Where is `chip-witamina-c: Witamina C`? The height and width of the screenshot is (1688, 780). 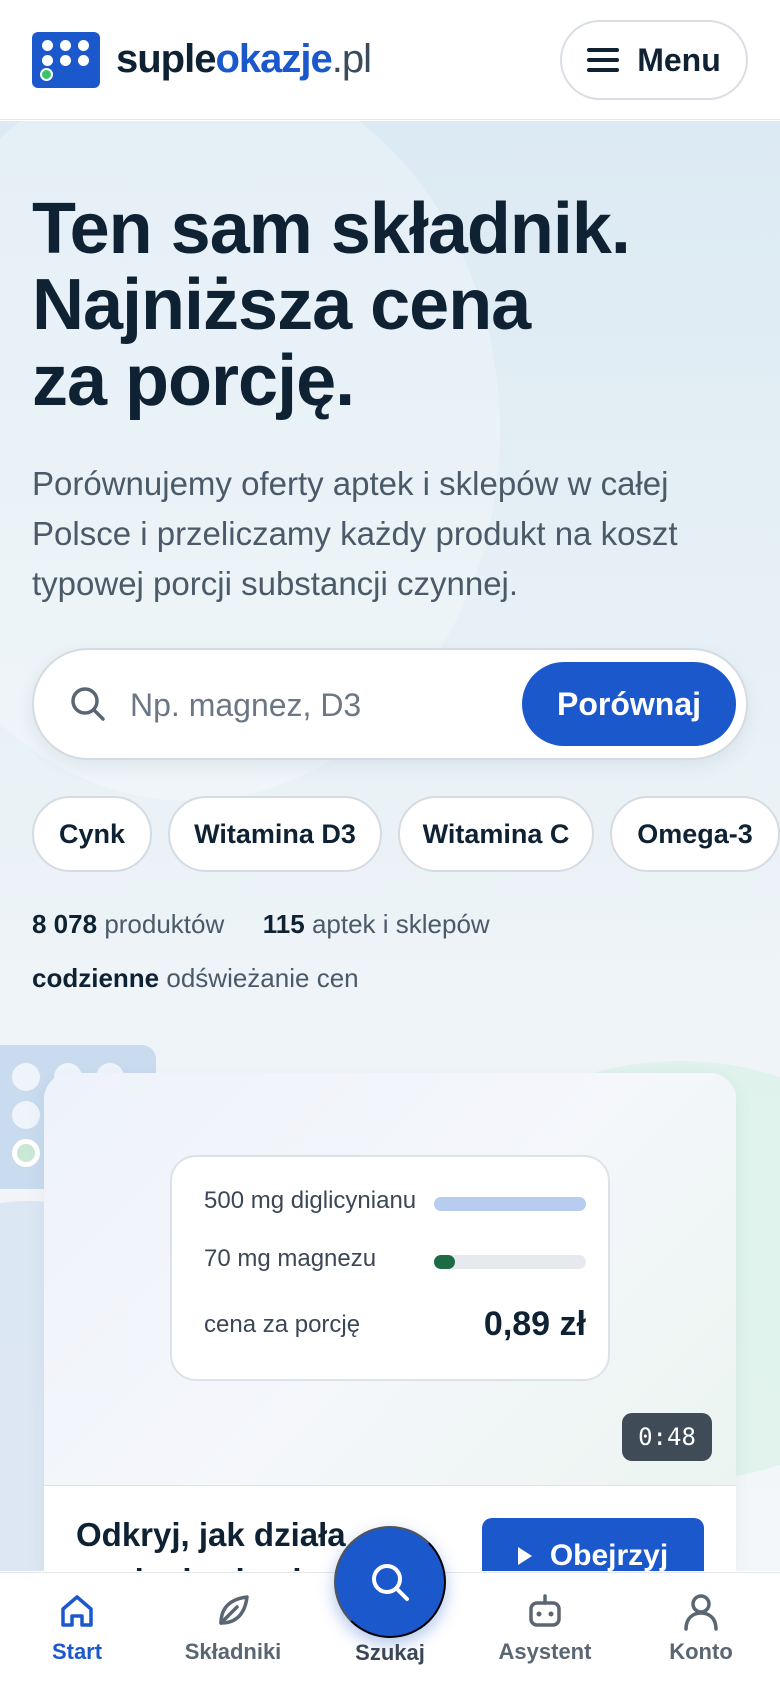 chip-witamina-c: Witamina C is located at coordinates (496, 834).